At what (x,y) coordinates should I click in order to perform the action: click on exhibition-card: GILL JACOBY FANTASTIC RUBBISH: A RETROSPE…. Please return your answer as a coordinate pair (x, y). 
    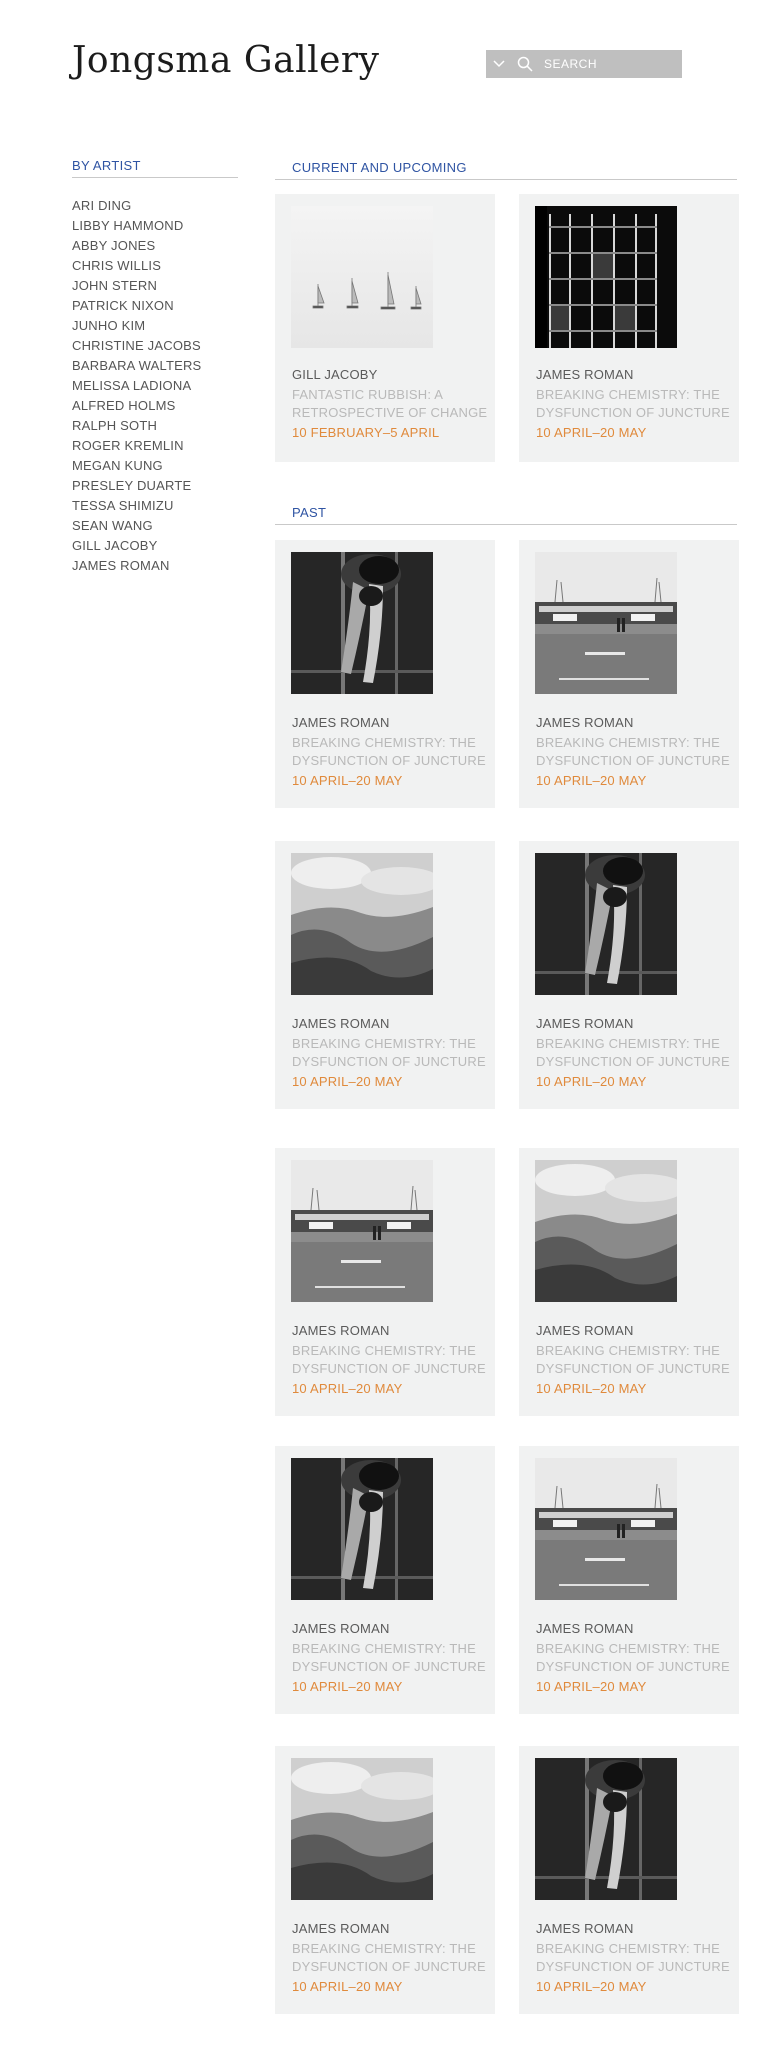
    Looking at the image, I should click on (385, 328).